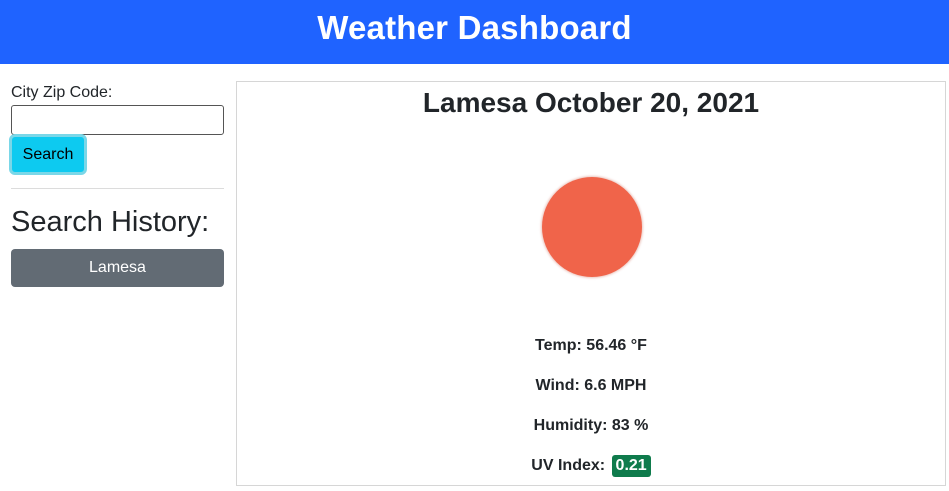 This screenshot has width=949, height=491. What do you see at coordinates (117, 268) in the screenshot?
I see `history-item-lamesa: Lamesa` at bounding box center [117, 268].